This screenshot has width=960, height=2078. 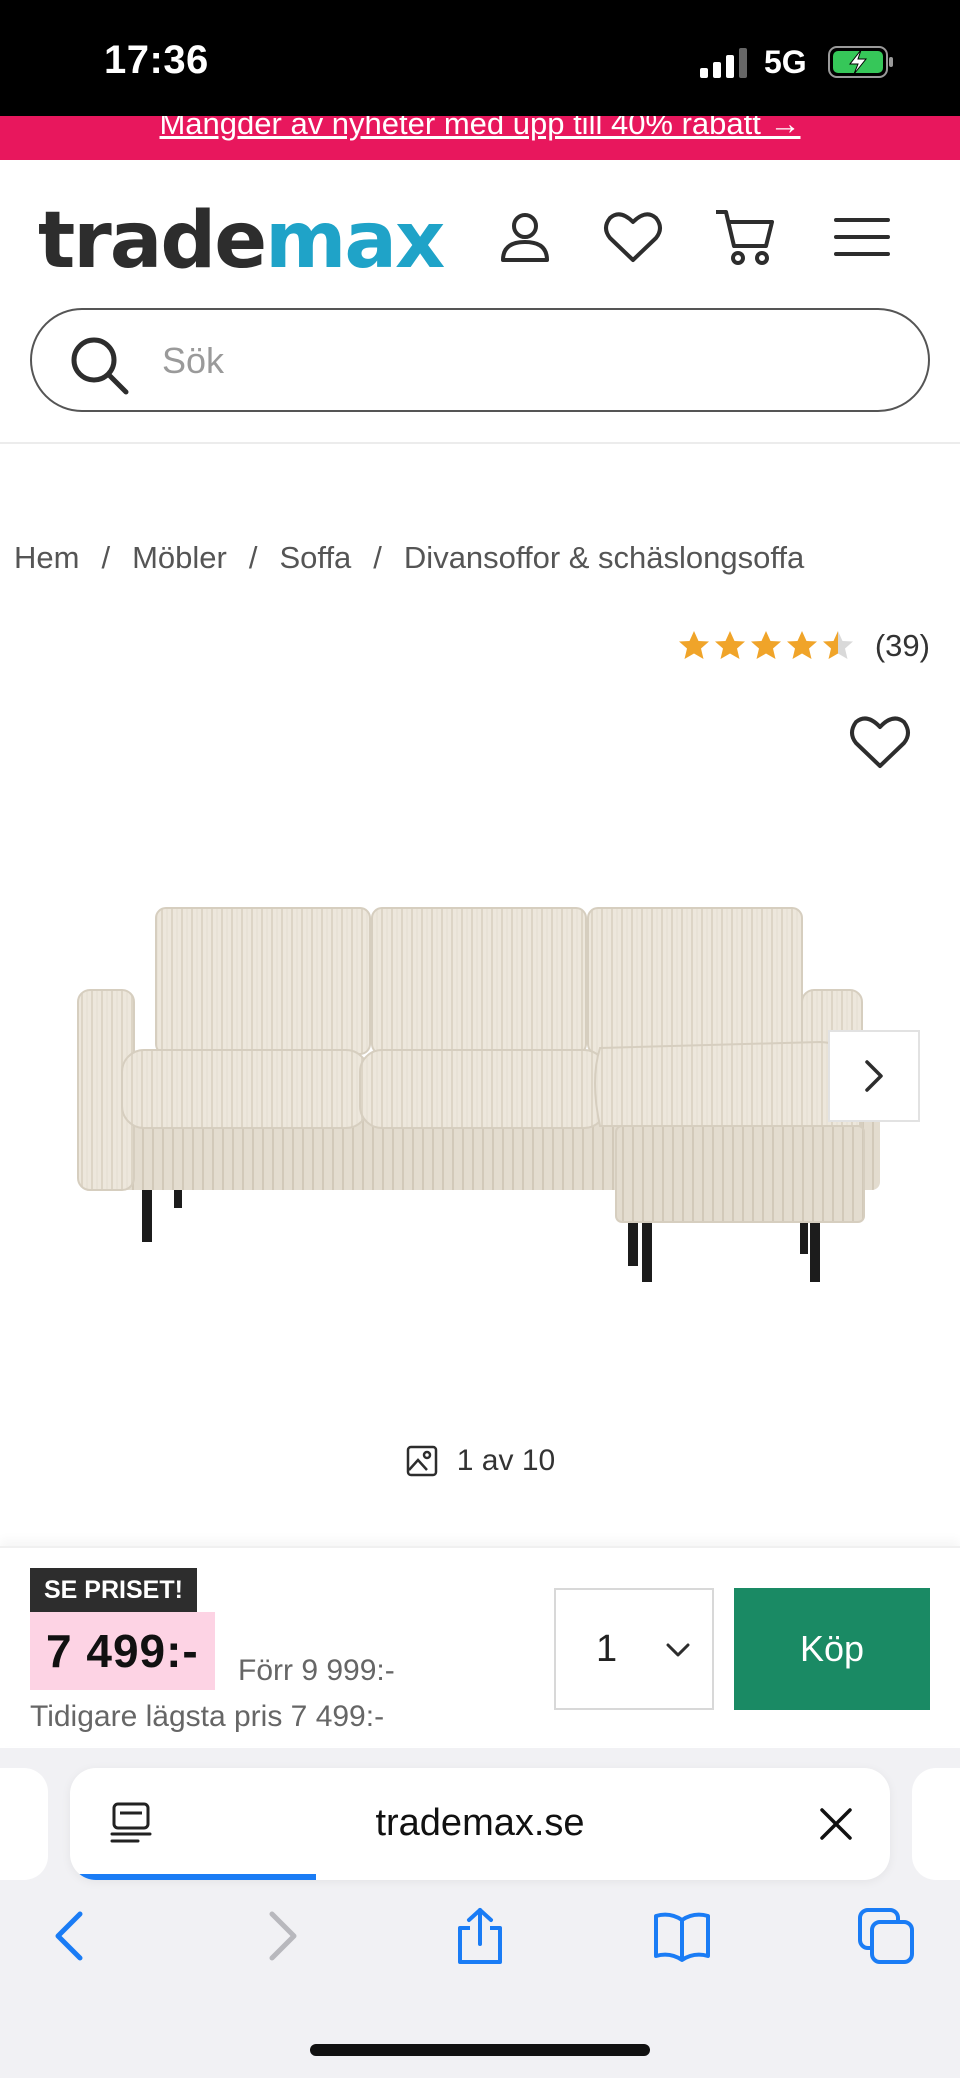 What do you see at coordinates (422, 1461) in the screenshot?
I see `image-icon` at bounding box center [422, 1461].